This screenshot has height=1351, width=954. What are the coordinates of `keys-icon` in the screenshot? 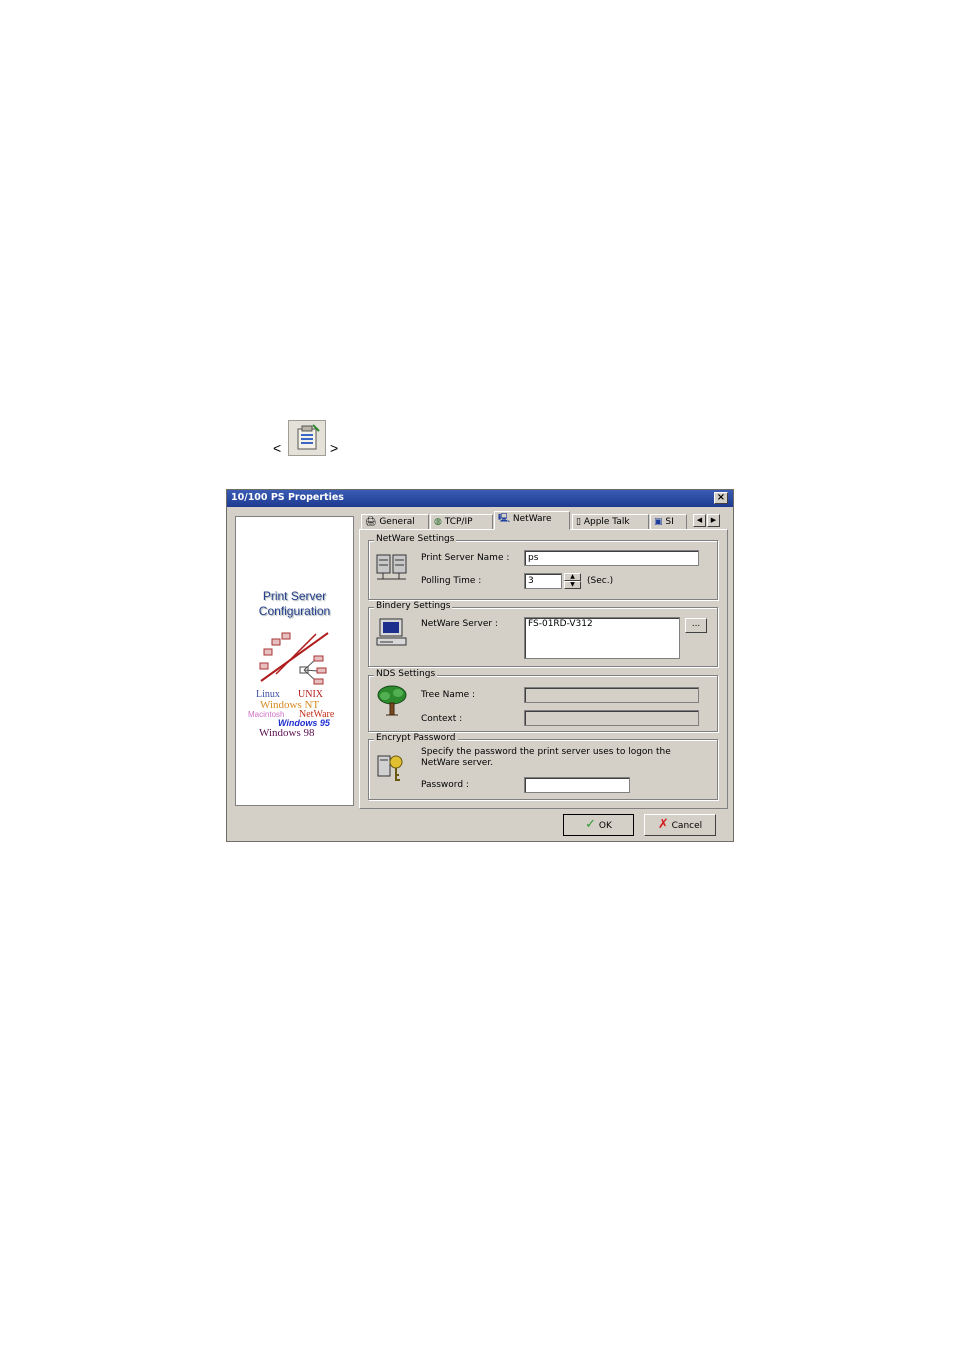 It's located at (390, 768).